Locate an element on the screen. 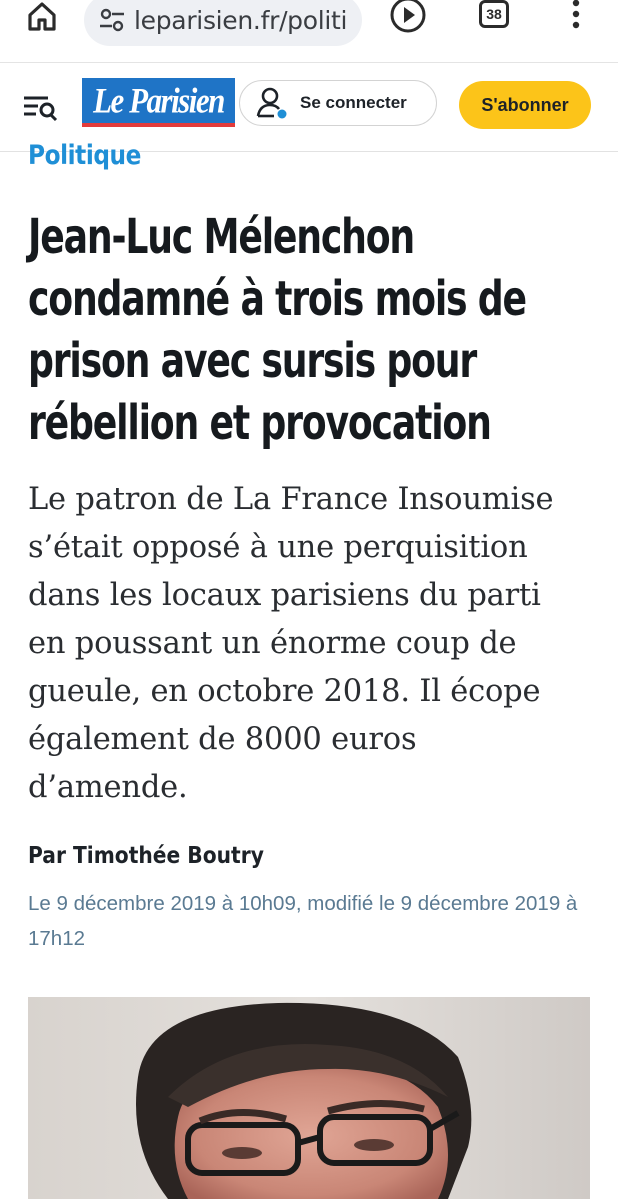 This screenshot has height=1199, width=618. section-rubric: Politique is located at coordinates (84, 156).